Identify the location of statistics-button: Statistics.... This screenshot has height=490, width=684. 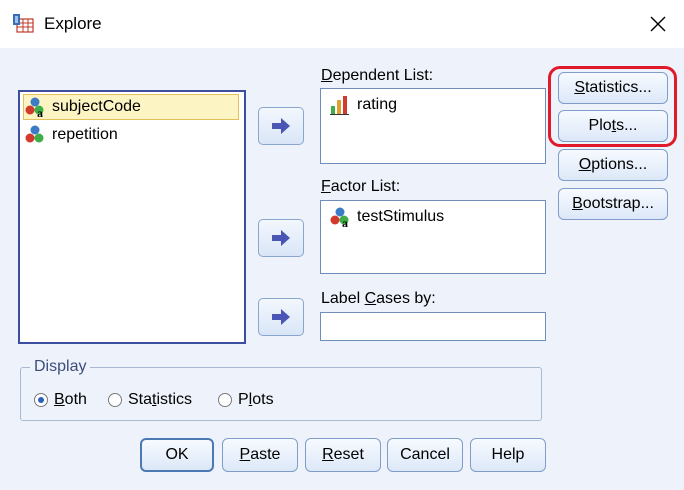
(613, 88).